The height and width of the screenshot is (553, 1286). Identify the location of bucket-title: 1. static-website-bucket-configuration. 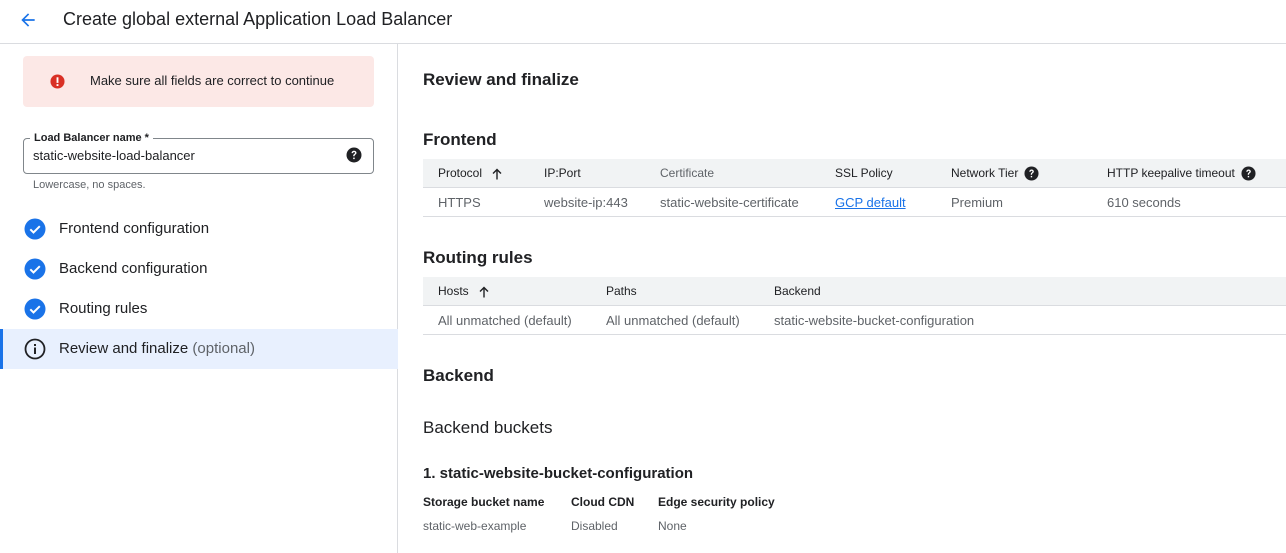
(558, 473).